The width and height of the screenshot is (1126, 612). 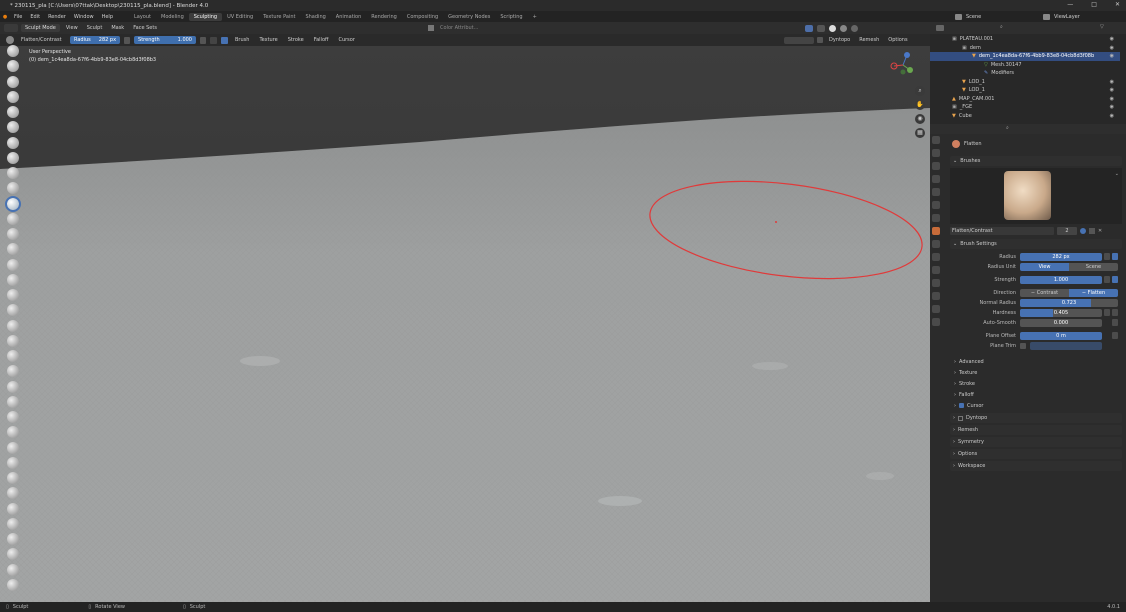 I want to click on radius-unit-scene: Scene, so click(x=1093, y=267).